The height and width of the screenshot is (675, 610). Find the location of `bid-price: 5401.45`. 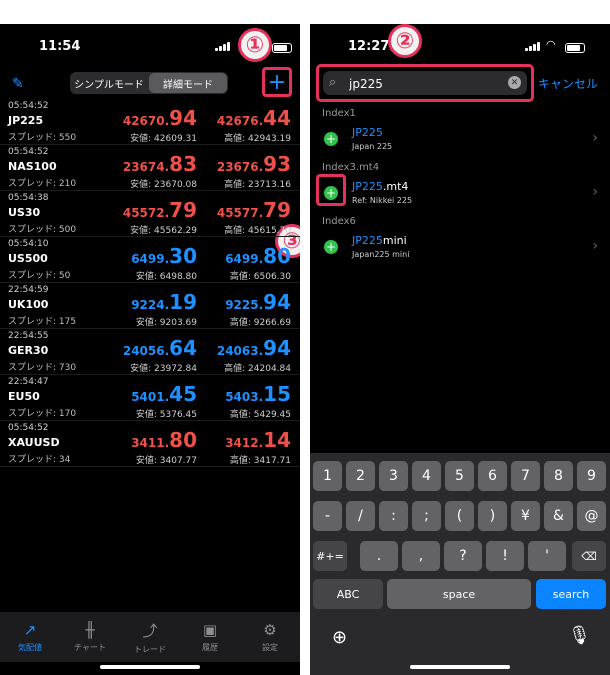

bid-price: 5401.45 is located at coordinates (164, 394).